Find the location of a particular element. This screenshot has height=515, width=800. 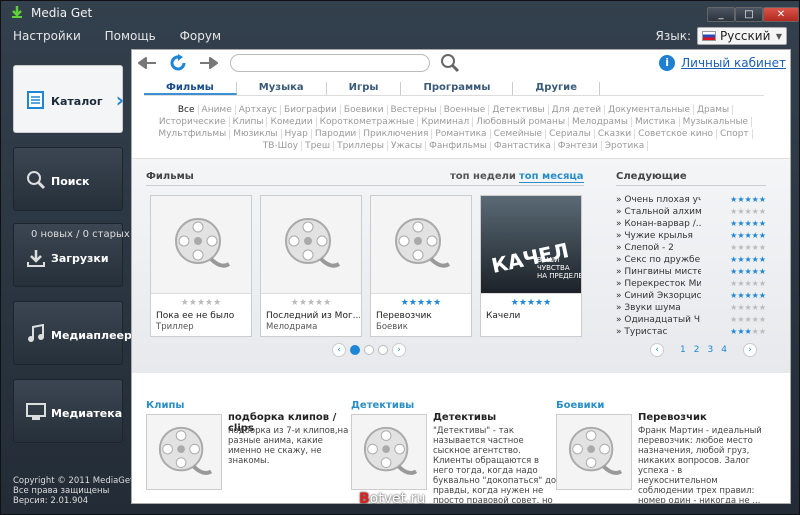

list-item: » Чужие крылья ★★★★★ is located at coordinates (691, 237).